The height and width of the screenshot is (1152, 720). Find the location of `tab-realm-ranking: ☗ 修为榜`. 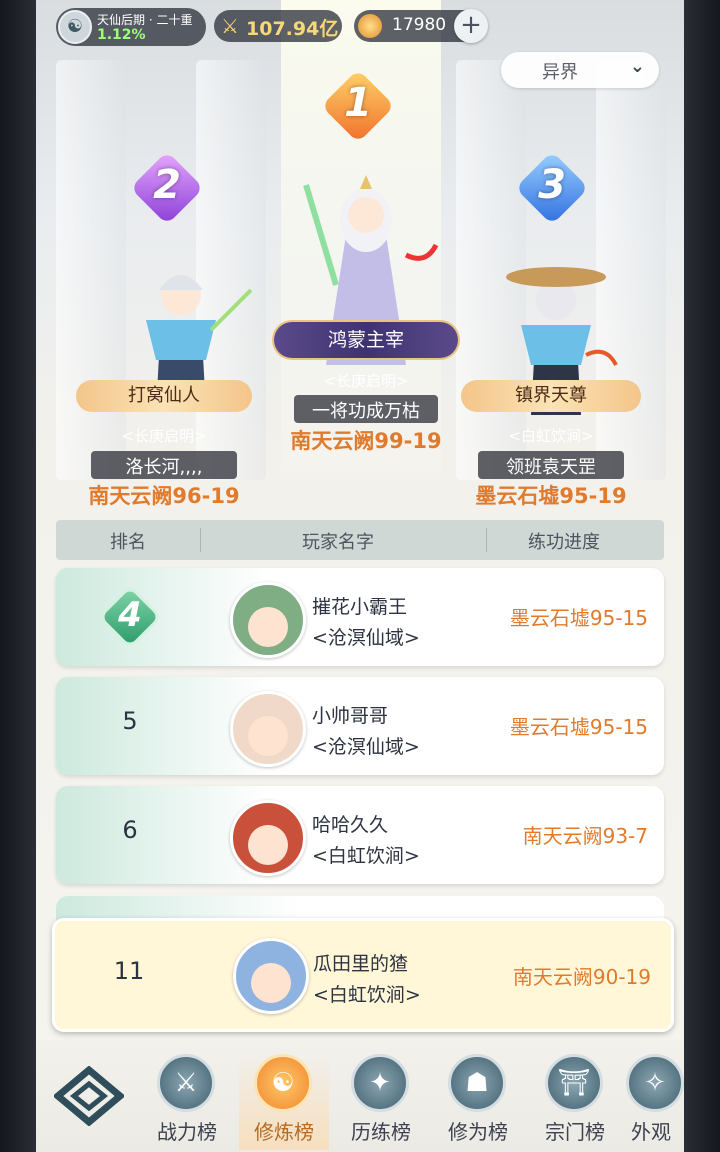

tab-realm-ranking: ☗ 修为榜 is located at coordinates (478, 1102).